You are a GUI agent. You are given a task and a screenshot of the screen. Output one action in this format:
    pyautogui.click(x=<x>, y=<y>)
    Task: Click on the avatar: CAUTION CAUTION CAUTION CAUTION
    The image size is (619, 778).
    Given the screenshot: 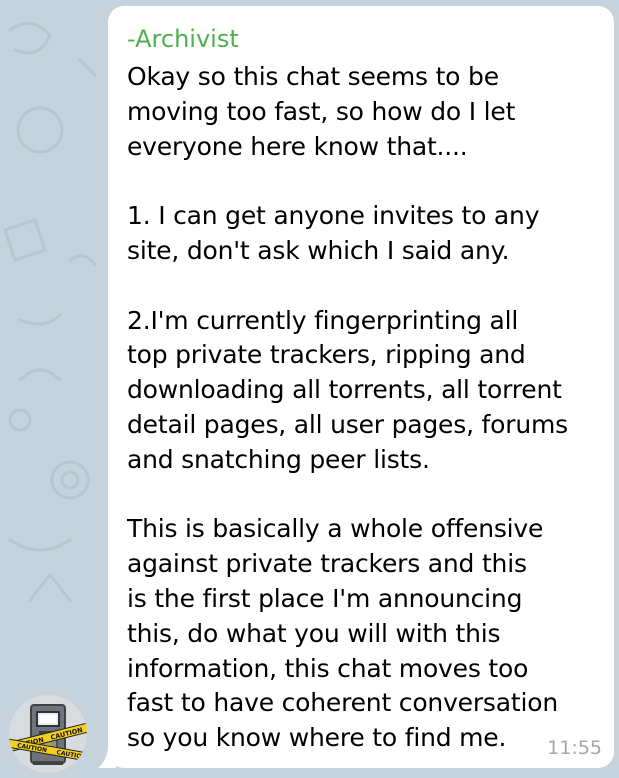 What is the action you would take?
    pyautogui.click(x=48, y=734)
    